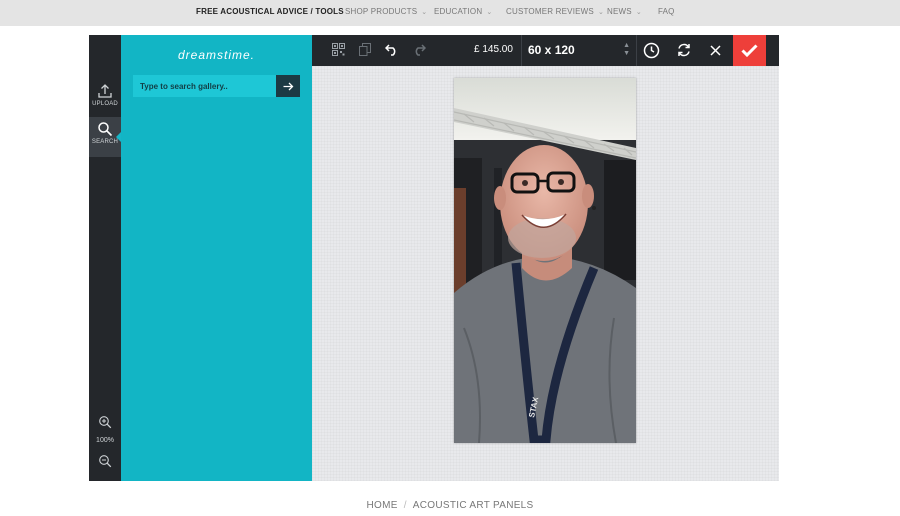 This screenshot has height=516, width=900. I want to click on check-icon, so click(749, 50).